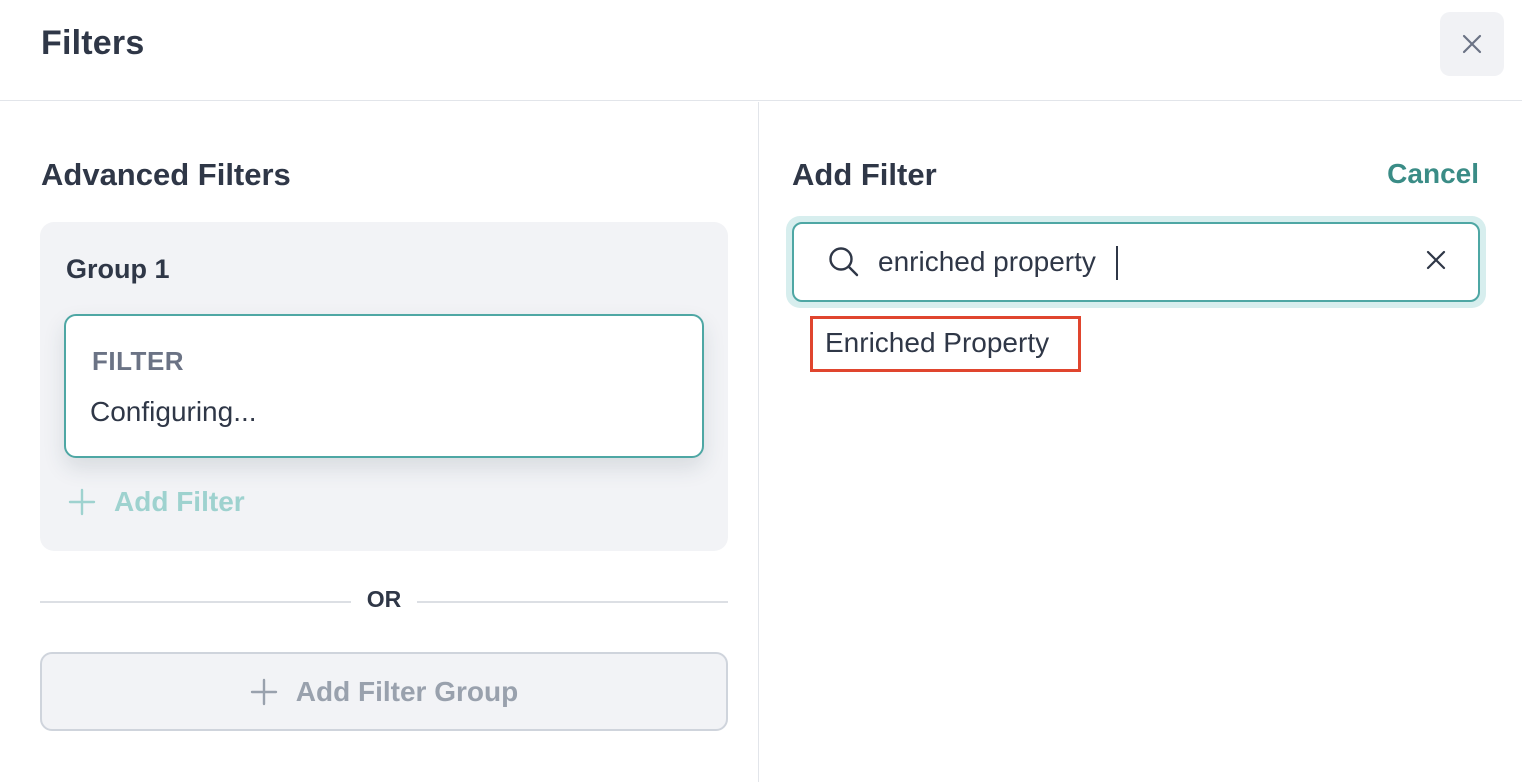  What do you see at coordinates (138, 361) in the screenshot?
I see `filter-card-label: FILTER` at bounding box center [138, 361].